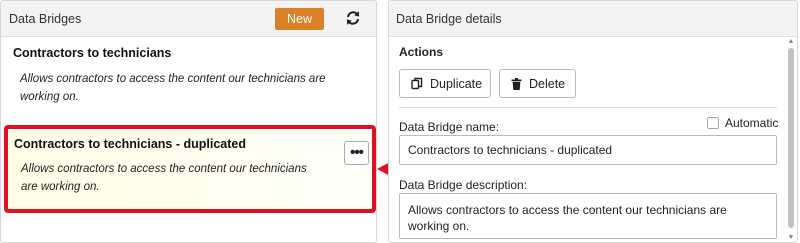 The width and height of the screenshot is (800, 243). Describe the element at coordinates (45, 19) in the screenshot. I see `panel-title: Data Bridges` at that location.